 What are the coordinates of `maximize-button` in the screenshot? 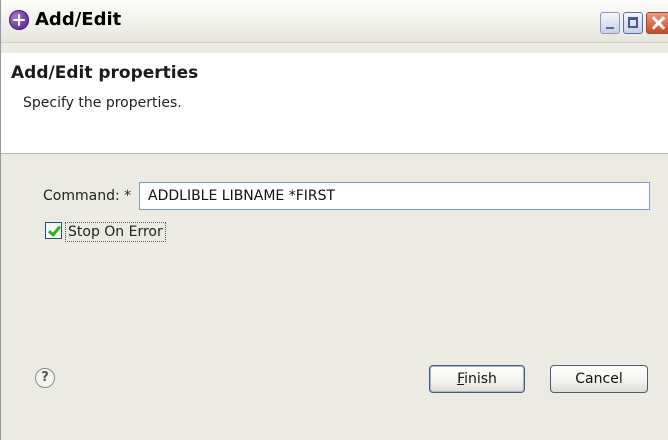 It's located at (633, 23).